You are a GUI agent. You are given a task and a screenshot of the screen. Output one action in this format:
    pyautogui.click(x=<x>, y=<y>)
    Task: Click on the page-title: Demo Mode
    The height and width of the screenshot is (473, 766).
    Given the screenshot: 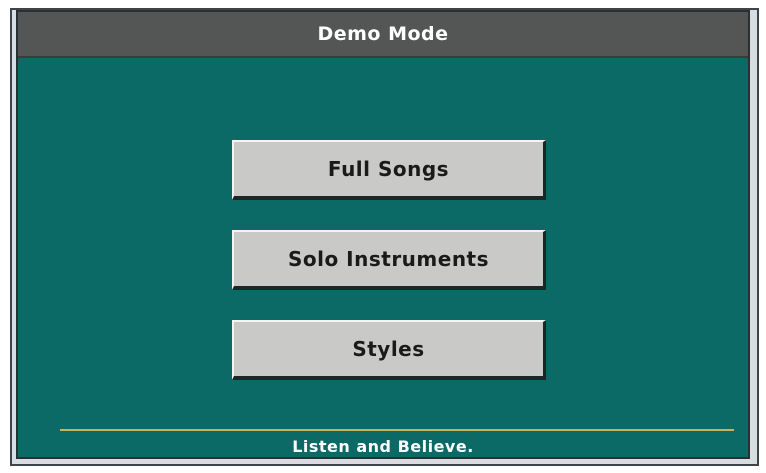 What is the action you would take?
    pyautogui.click(x=383, y=35)
    